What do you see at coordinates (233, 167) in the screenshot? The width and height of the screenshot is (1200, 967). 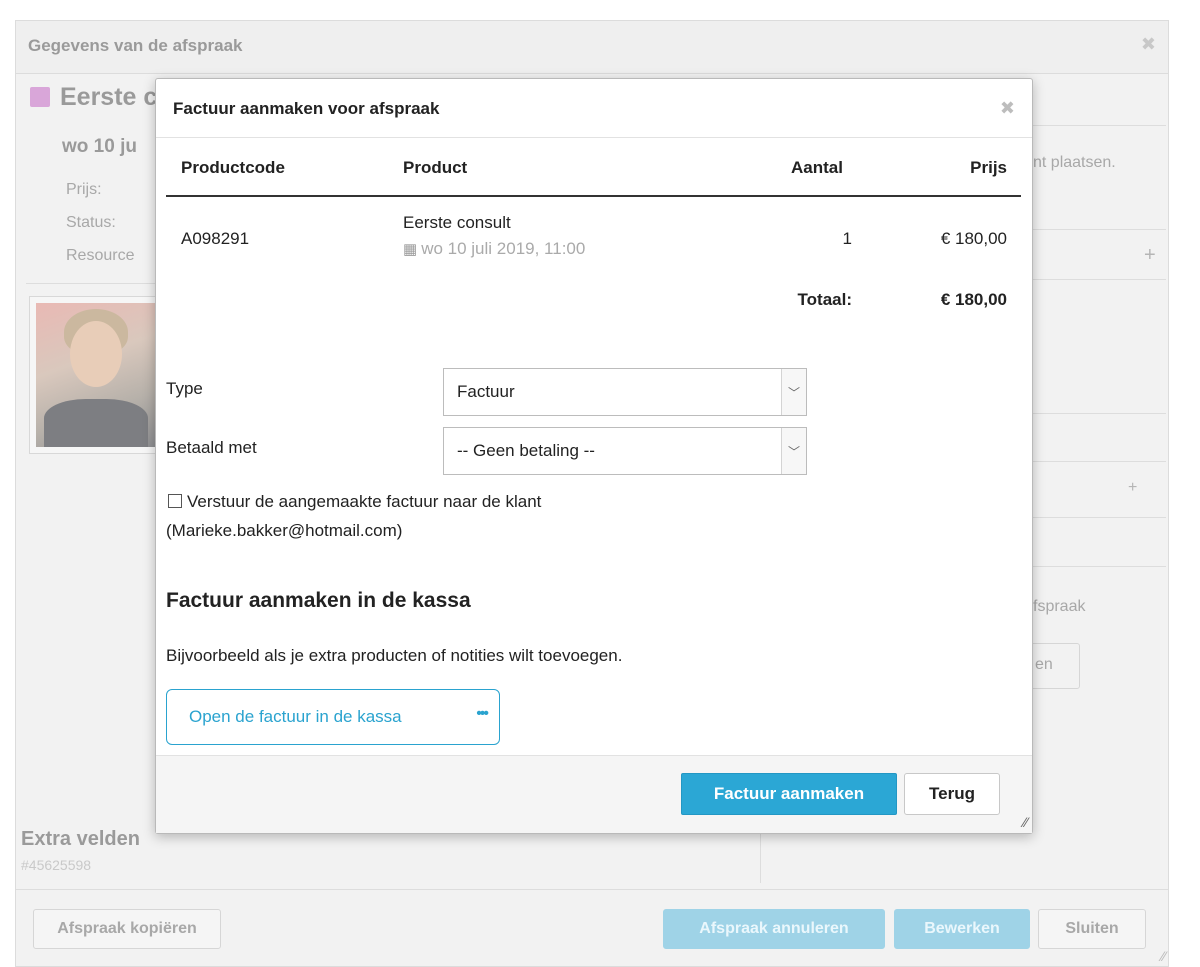 I see `column-header-productcode: Productcode` at bounding box center [233, 167].